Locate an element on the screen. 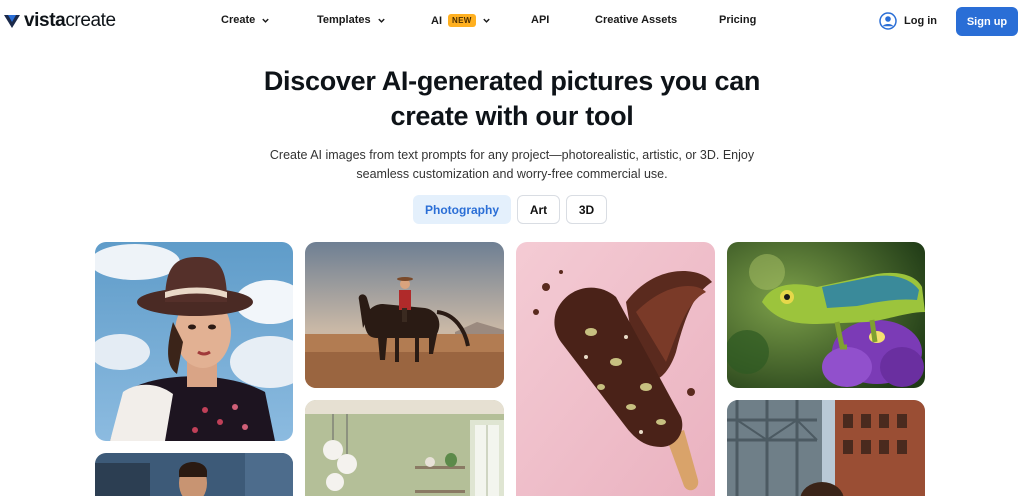  interior-image is located at coordinates (404, 448).